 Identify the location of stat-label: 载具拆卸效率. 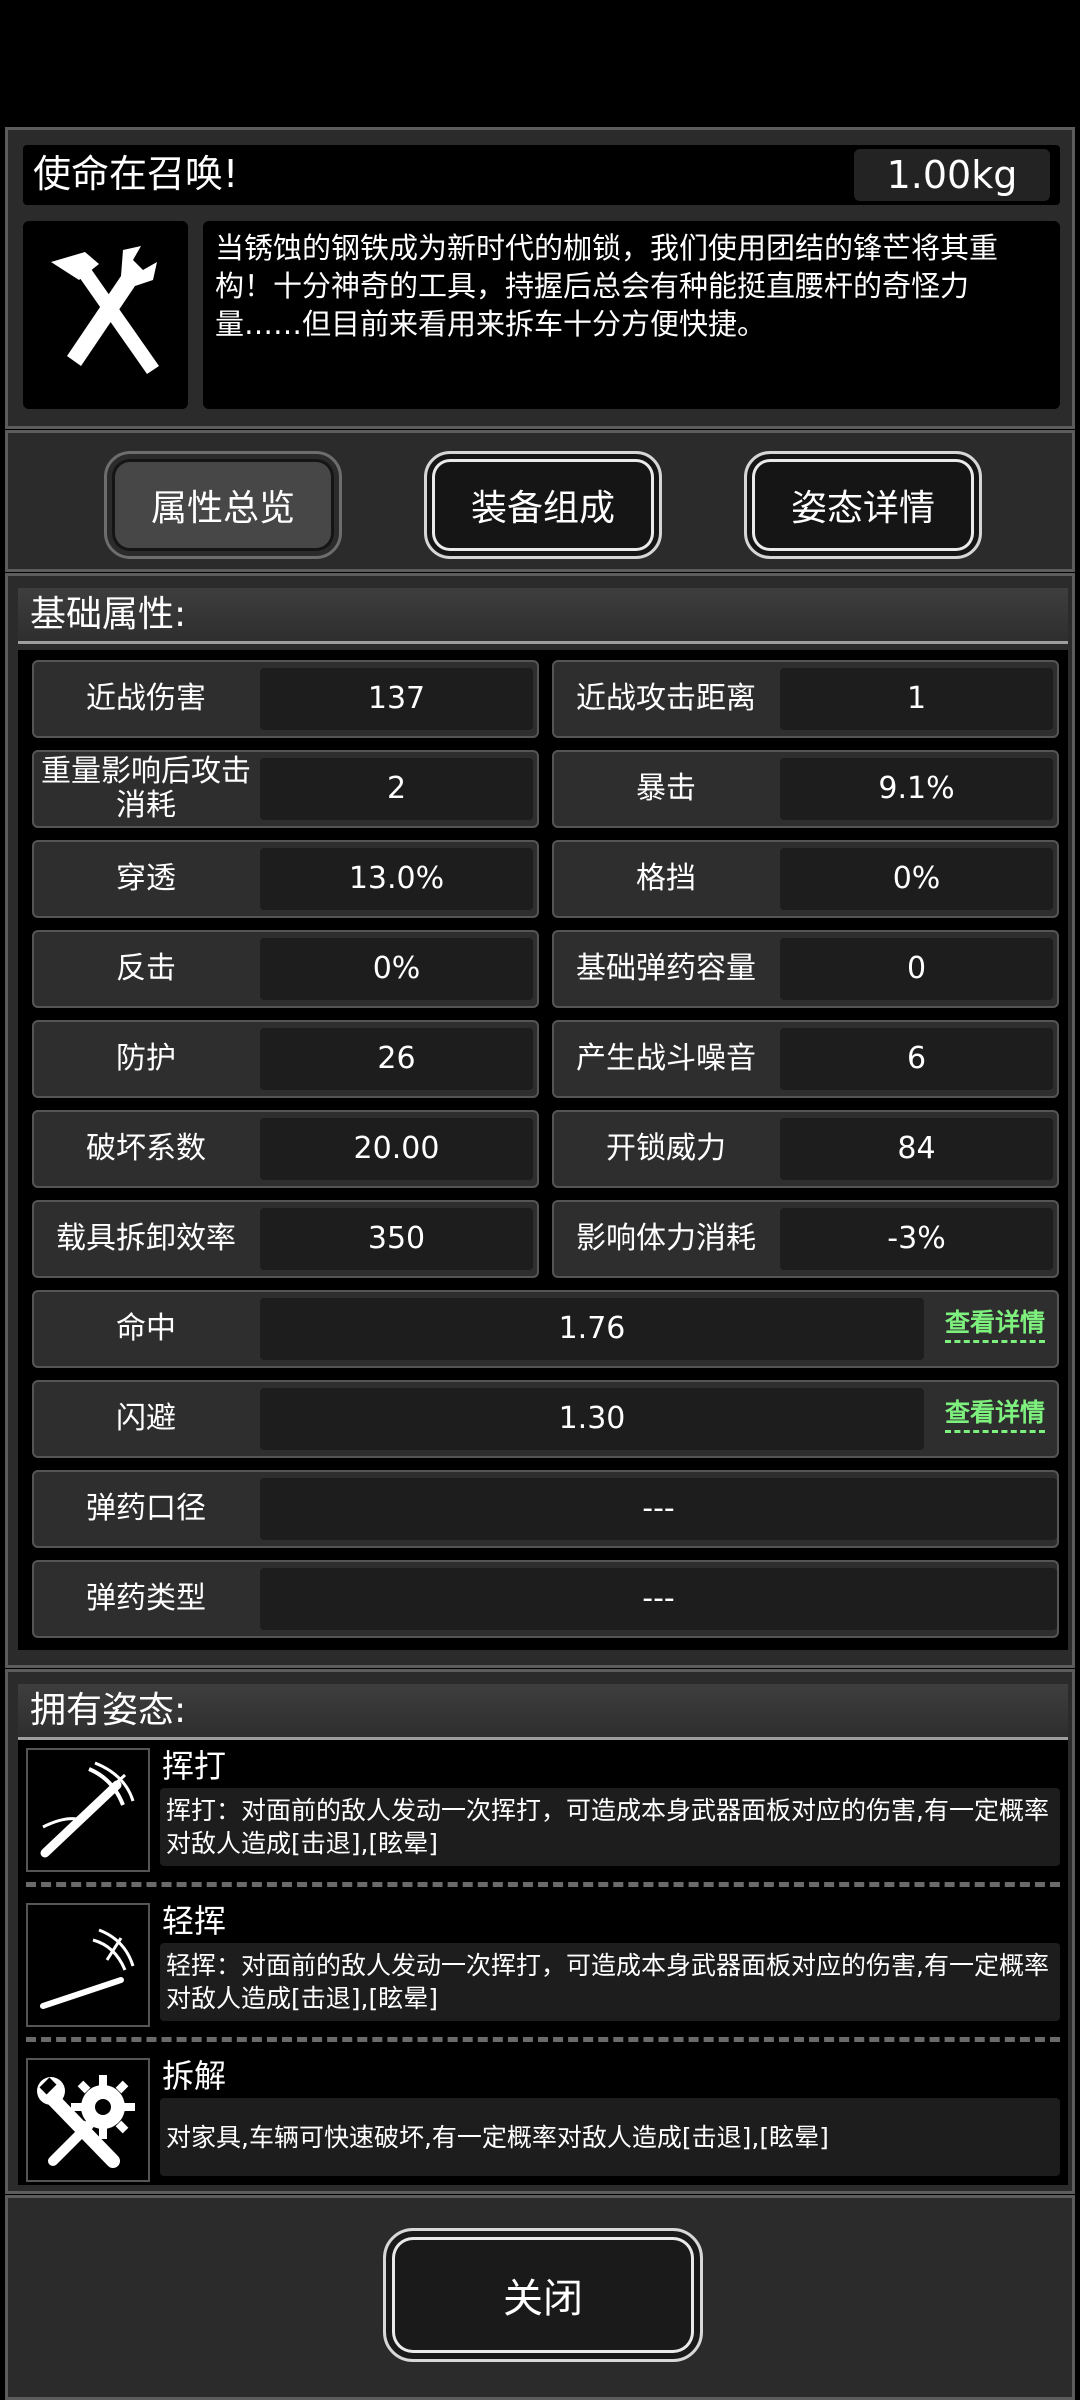
(146, 1238).